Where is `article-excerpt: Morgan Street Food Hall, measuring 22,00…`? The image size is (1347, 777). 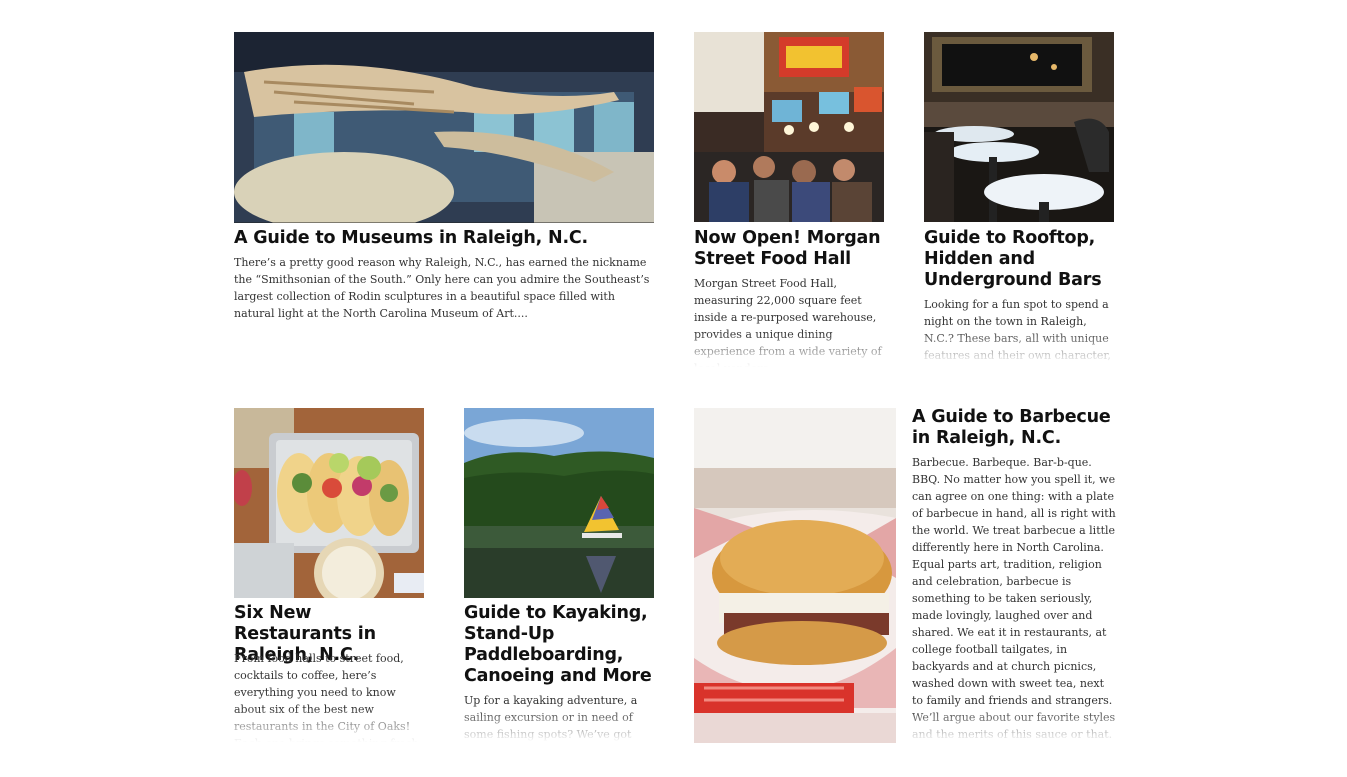
article-excerpt: Morgan Street Food Hall, measuring 22,00… is located at coordinates (789, 321).